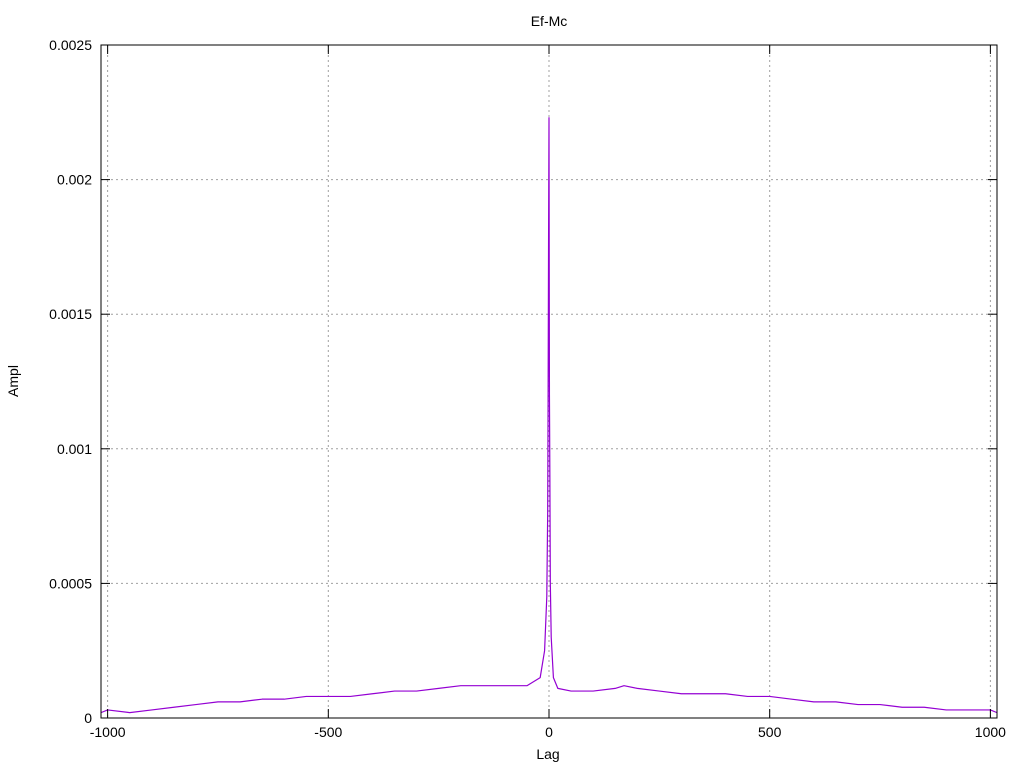  I want to click on y-tick-label: 0.0015, so click(70, 314).